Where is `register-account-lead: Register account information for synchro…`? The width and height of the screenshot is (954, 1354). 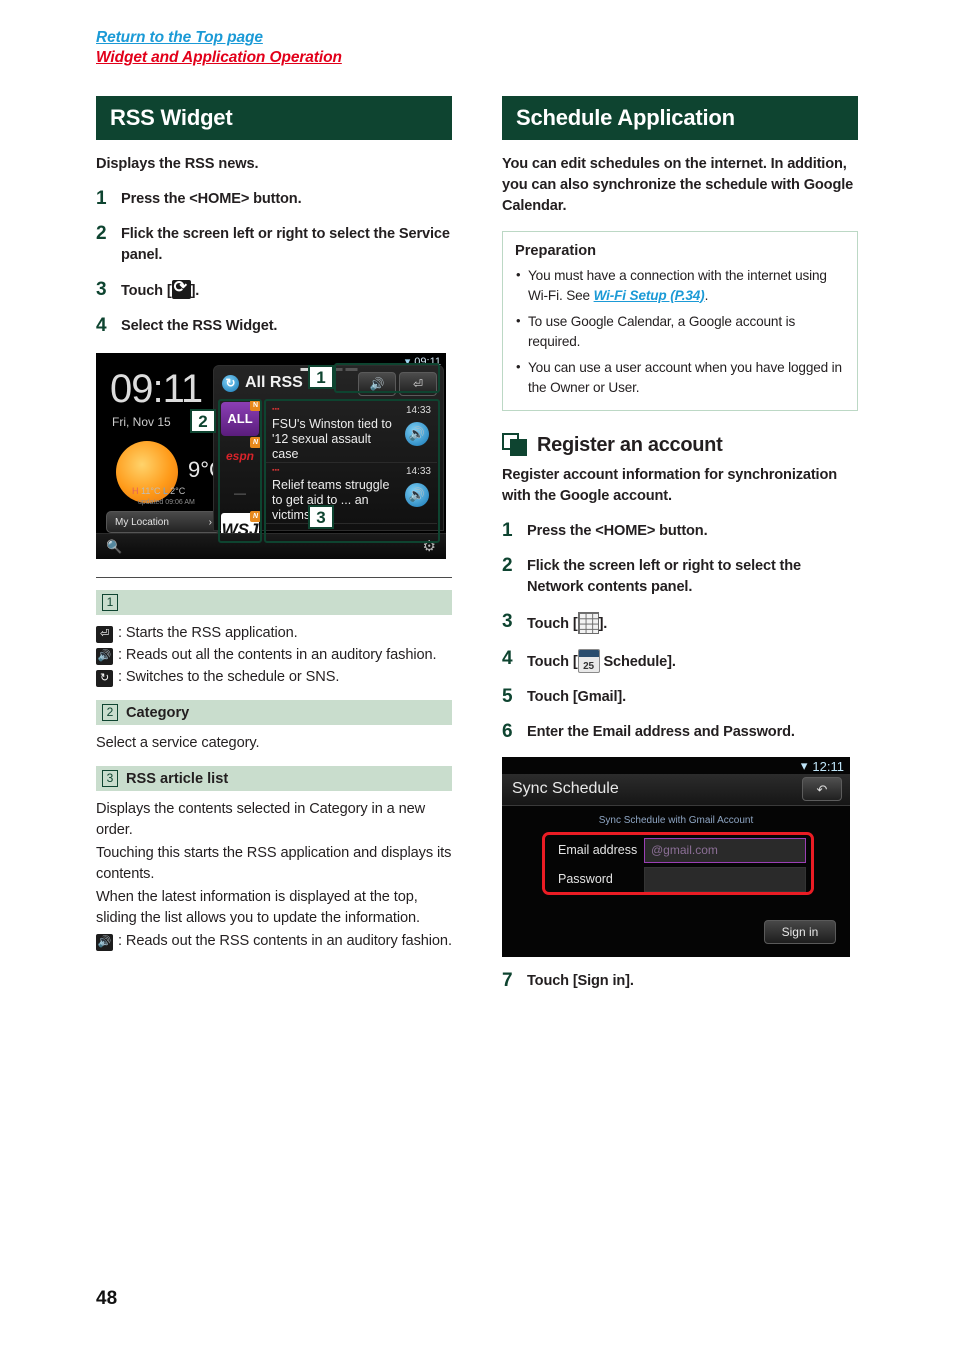
register-account-lead: Register account information for synchro… is located at coordinates (669, 485).